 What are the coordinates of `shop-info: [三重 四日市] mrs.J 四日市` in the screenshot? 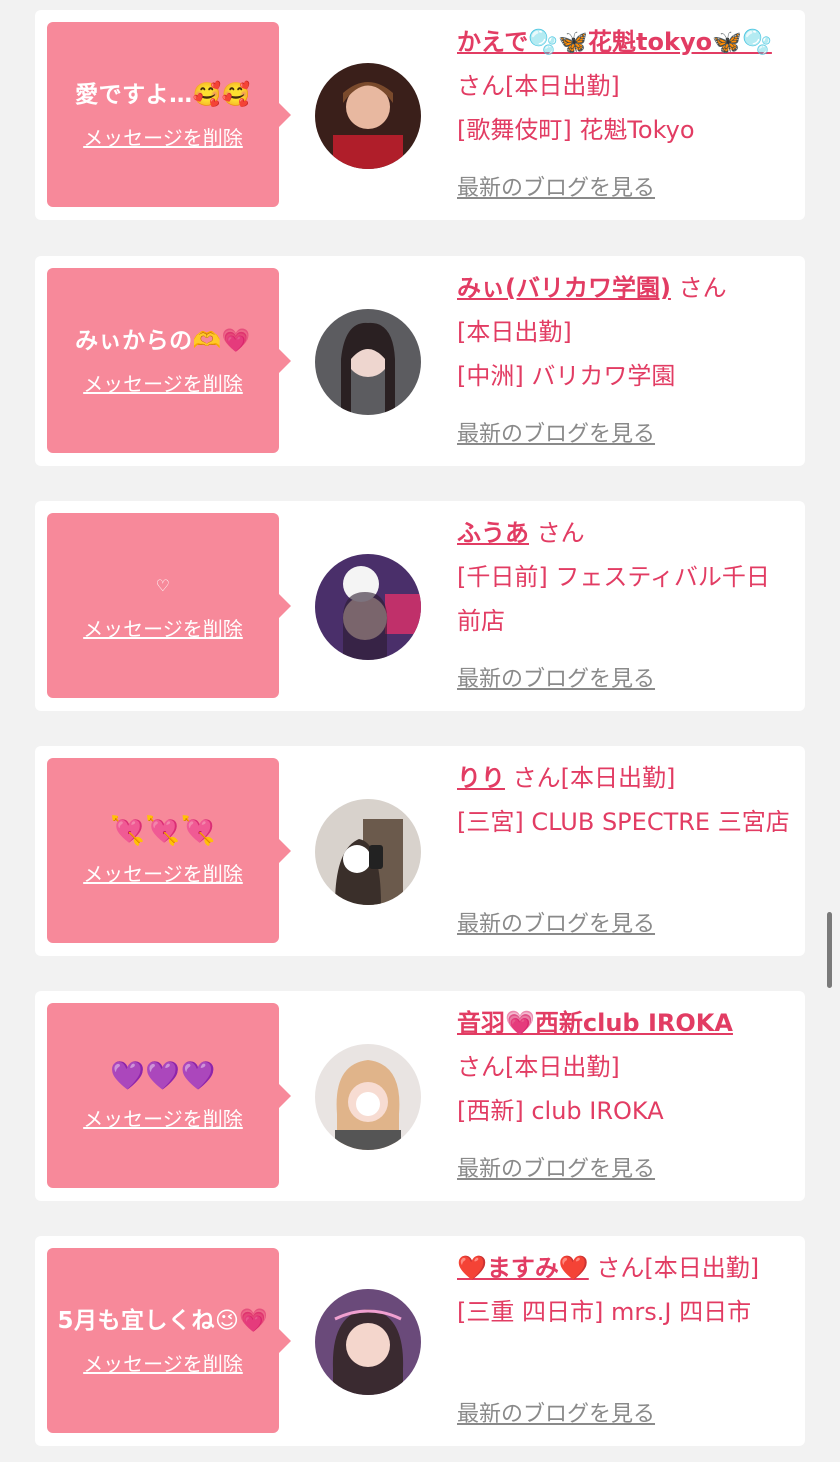 It's located at (604, 1312).